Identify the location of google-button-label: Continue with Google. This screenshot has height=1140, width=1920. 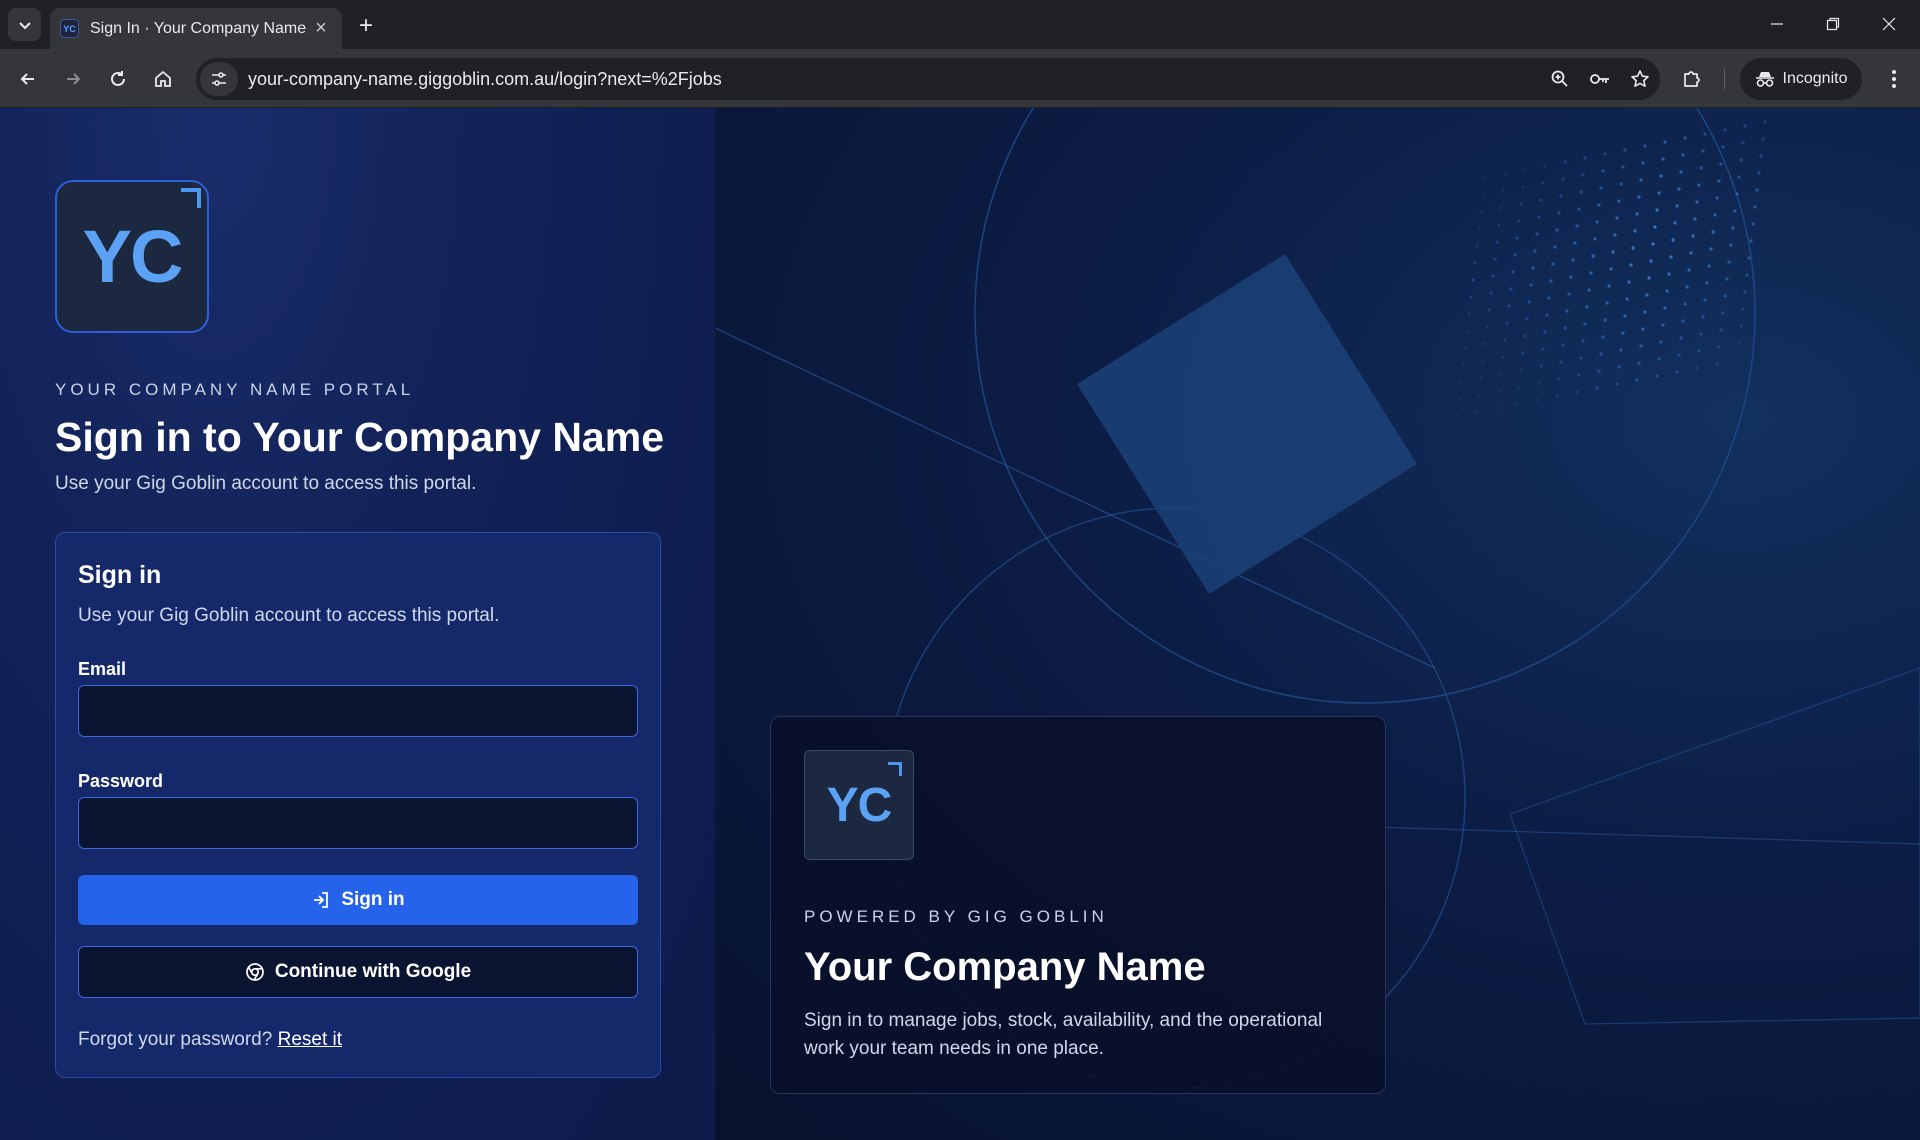
(373, 971).